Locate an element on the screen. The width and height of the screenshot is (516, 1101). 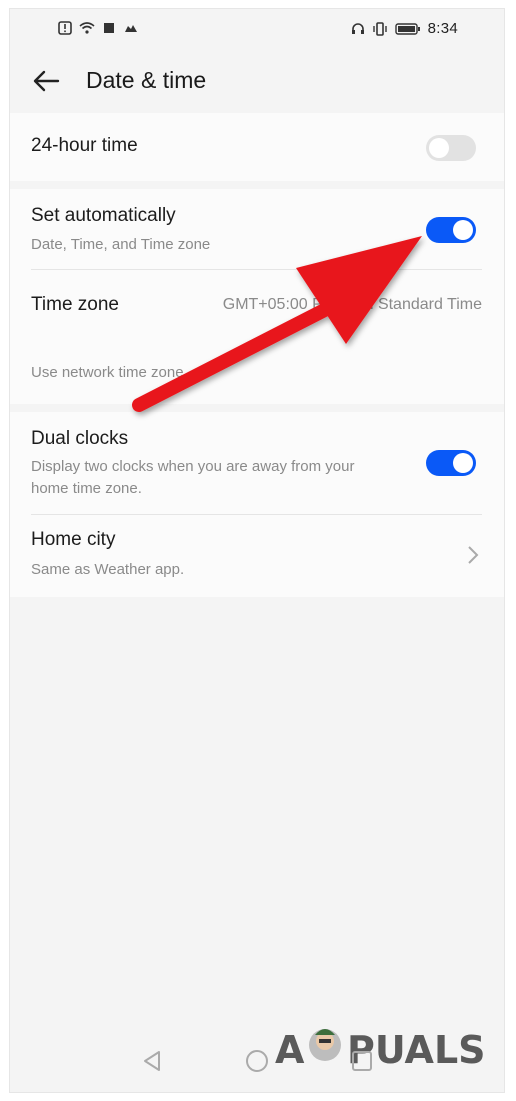
back-arrow-icon is located at coordinates (46, 81).